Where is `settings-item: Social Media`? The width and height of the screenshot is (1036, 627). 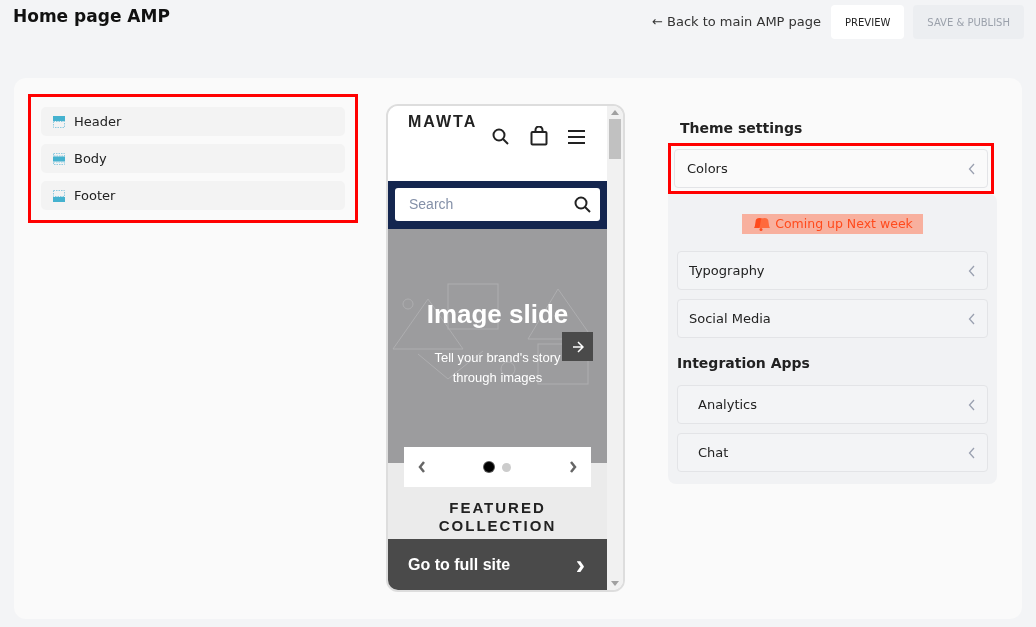
settings-item: Social Media is located at coordinates (832, 318).